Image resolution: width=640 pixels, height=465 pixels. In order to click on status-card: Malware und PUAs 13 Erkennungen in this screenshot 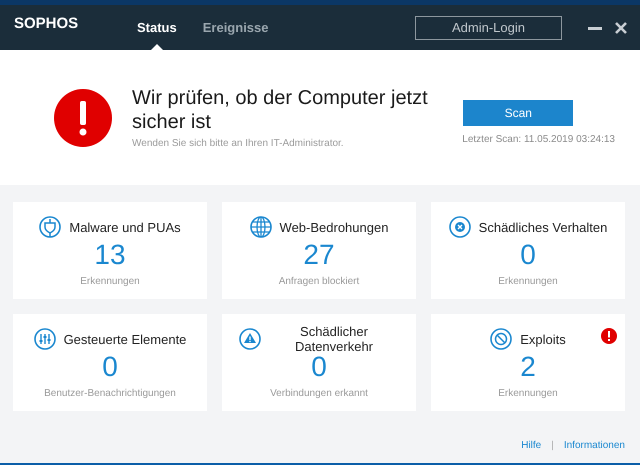, I will do `click(110, 250)`.